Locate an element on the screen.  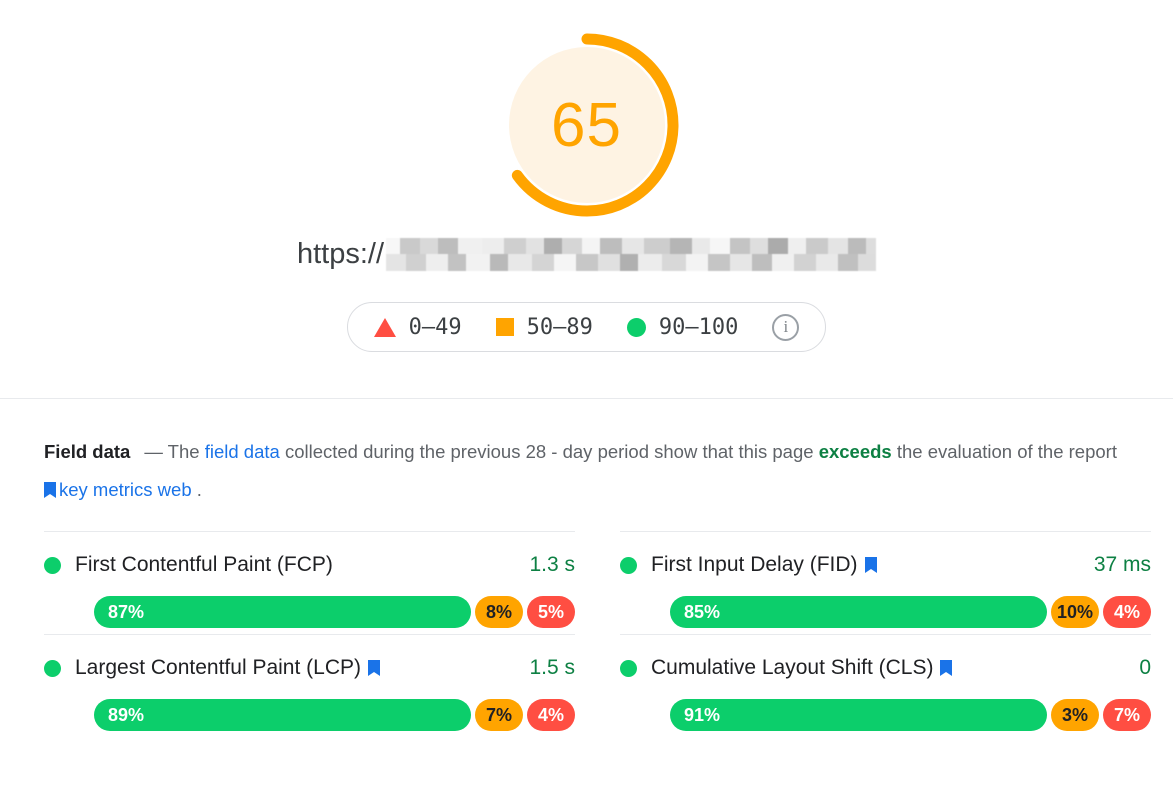
info-icon: i is located at coordinates (786, 327).